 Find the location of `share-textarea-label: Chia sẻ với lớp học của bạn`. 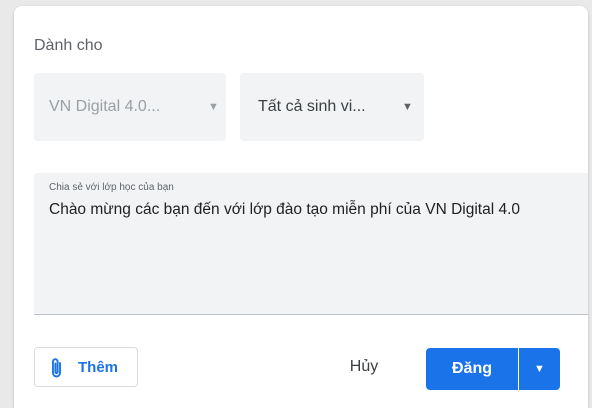

share-textarea-label: Chia sẻ với lớp học của bạn is located at coordinates (111, 187).